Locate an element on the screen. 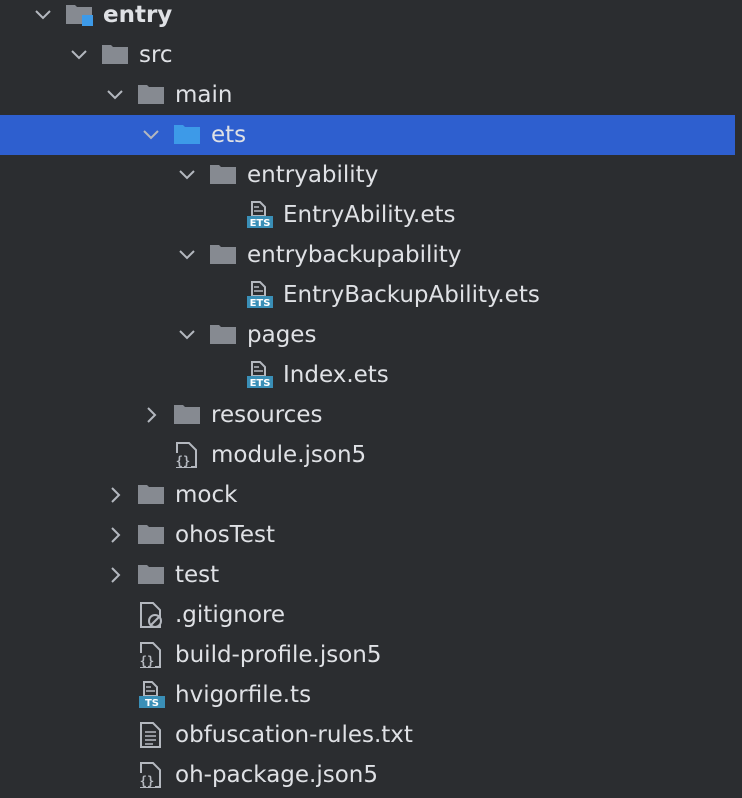 The width and height of the screenshot is (742, 798). tree-item-label: EntryAbility.ets is located at coordinates (369, 215).